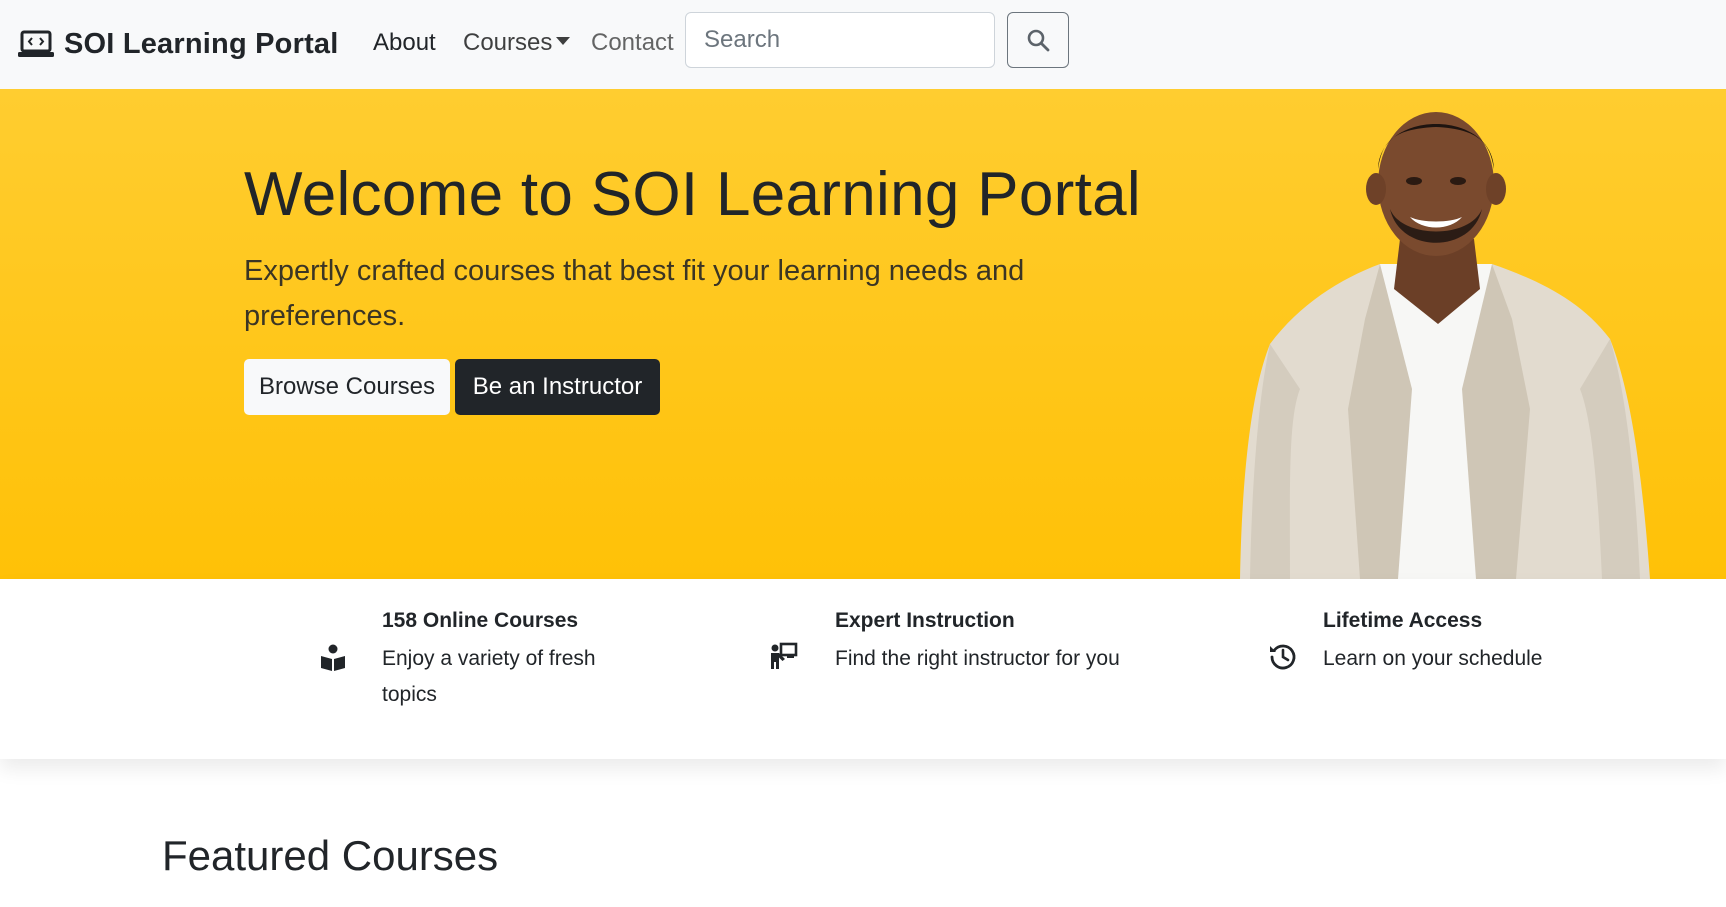 The image size is (1726, 907). I want to click on feature-title: Lifetime Access, so click(1403, 620).